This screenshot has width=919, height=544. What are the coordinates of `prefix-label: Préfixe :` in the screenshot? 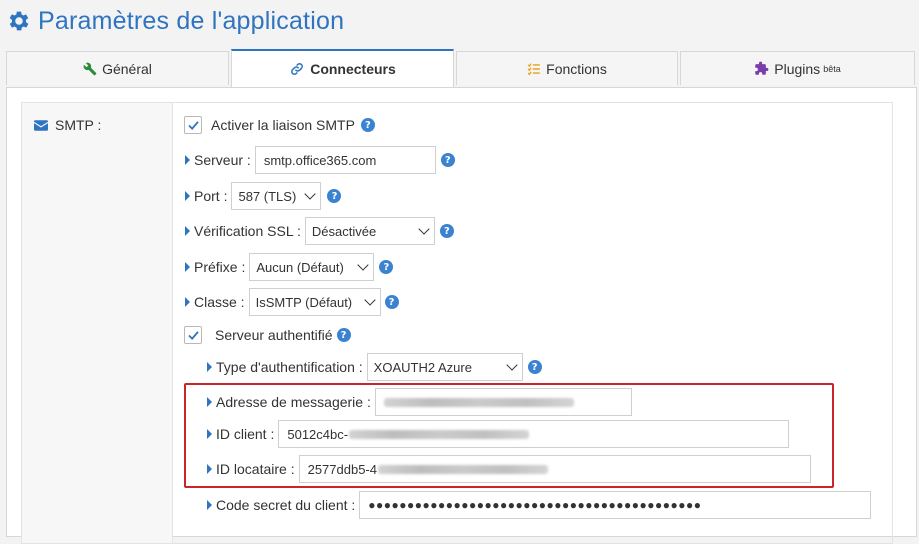 It's located at (220, 267).